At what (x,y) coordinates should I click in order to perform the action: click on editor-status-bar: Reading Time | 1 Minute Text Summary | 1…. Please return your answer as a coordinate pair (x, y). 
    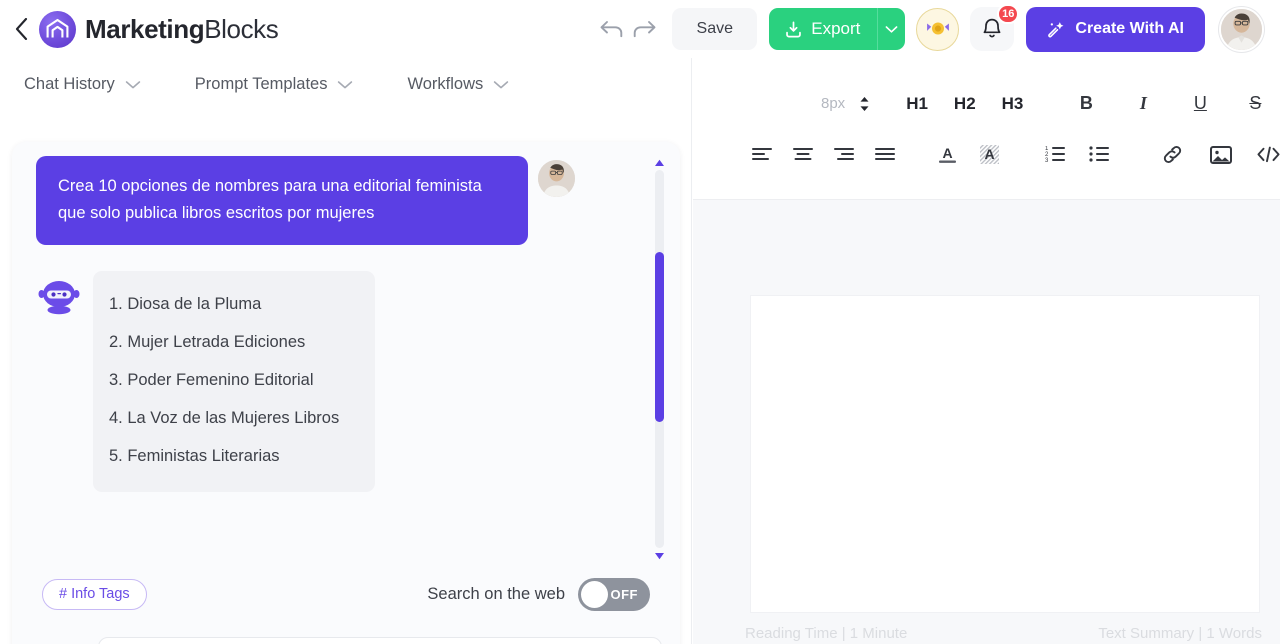
    Looking at the image, I should click on (986, 633).